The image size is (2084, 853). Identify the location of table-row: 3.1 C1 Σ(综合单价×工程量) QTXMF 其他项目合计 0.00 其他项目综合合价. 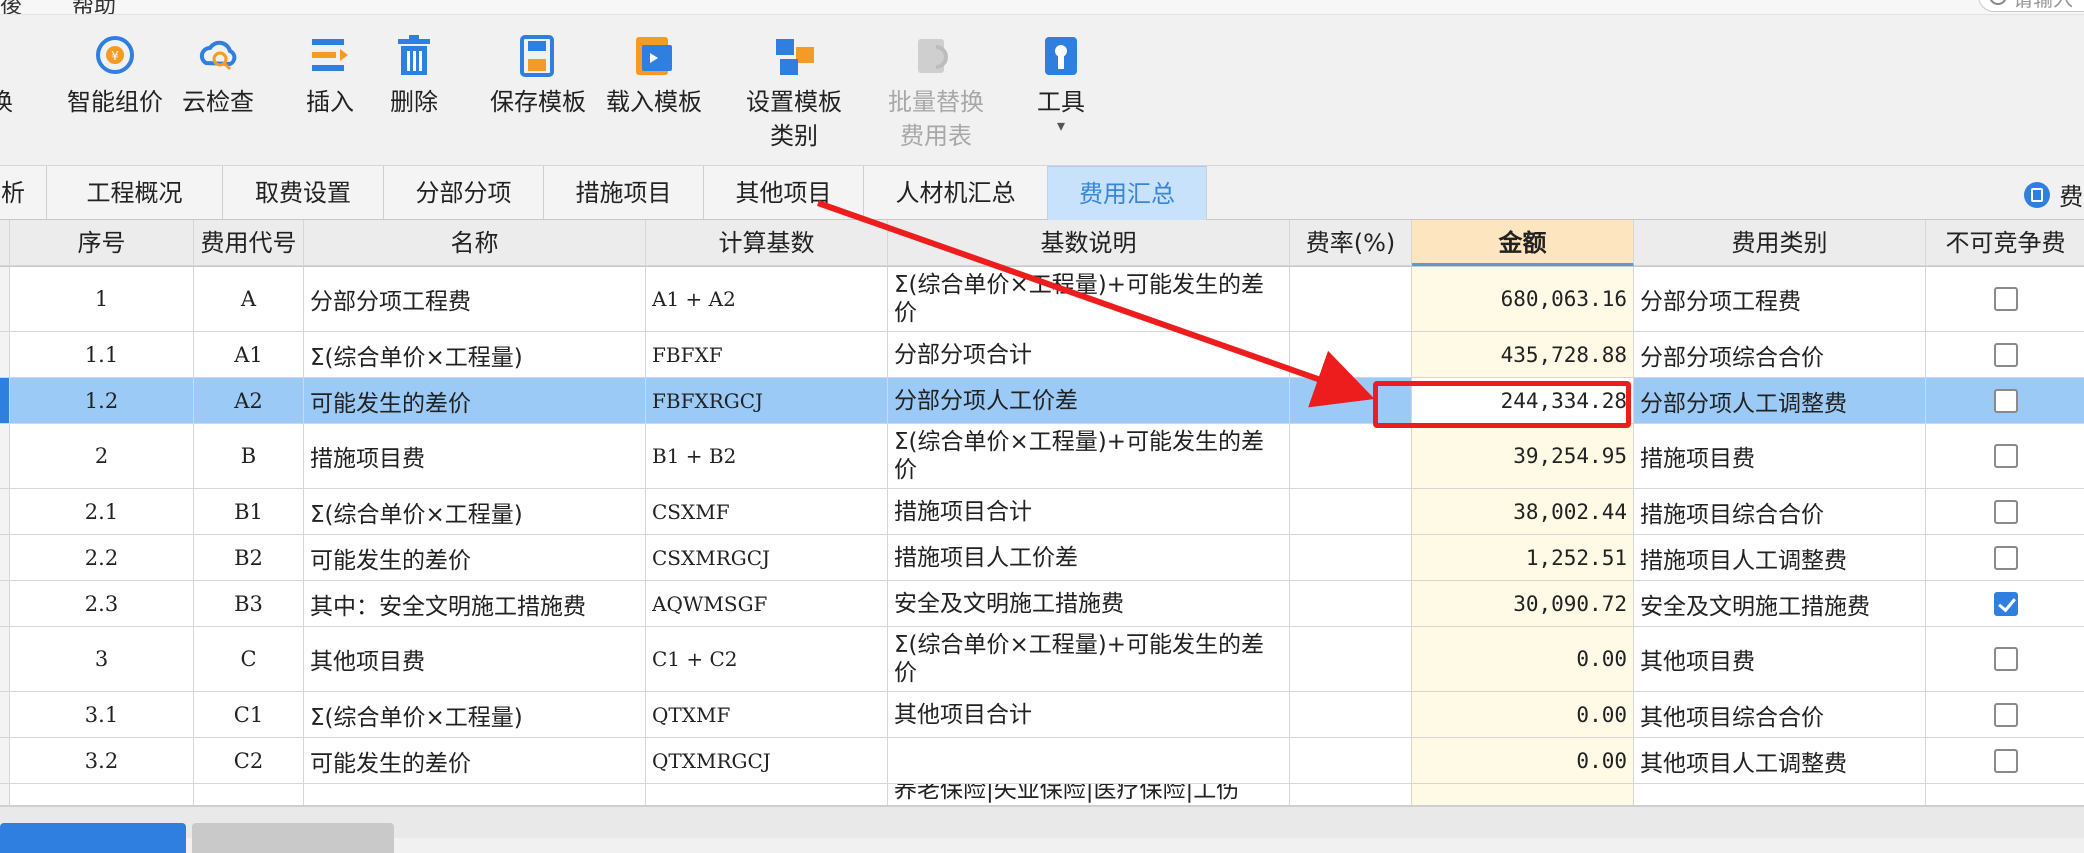
(1042, 715).